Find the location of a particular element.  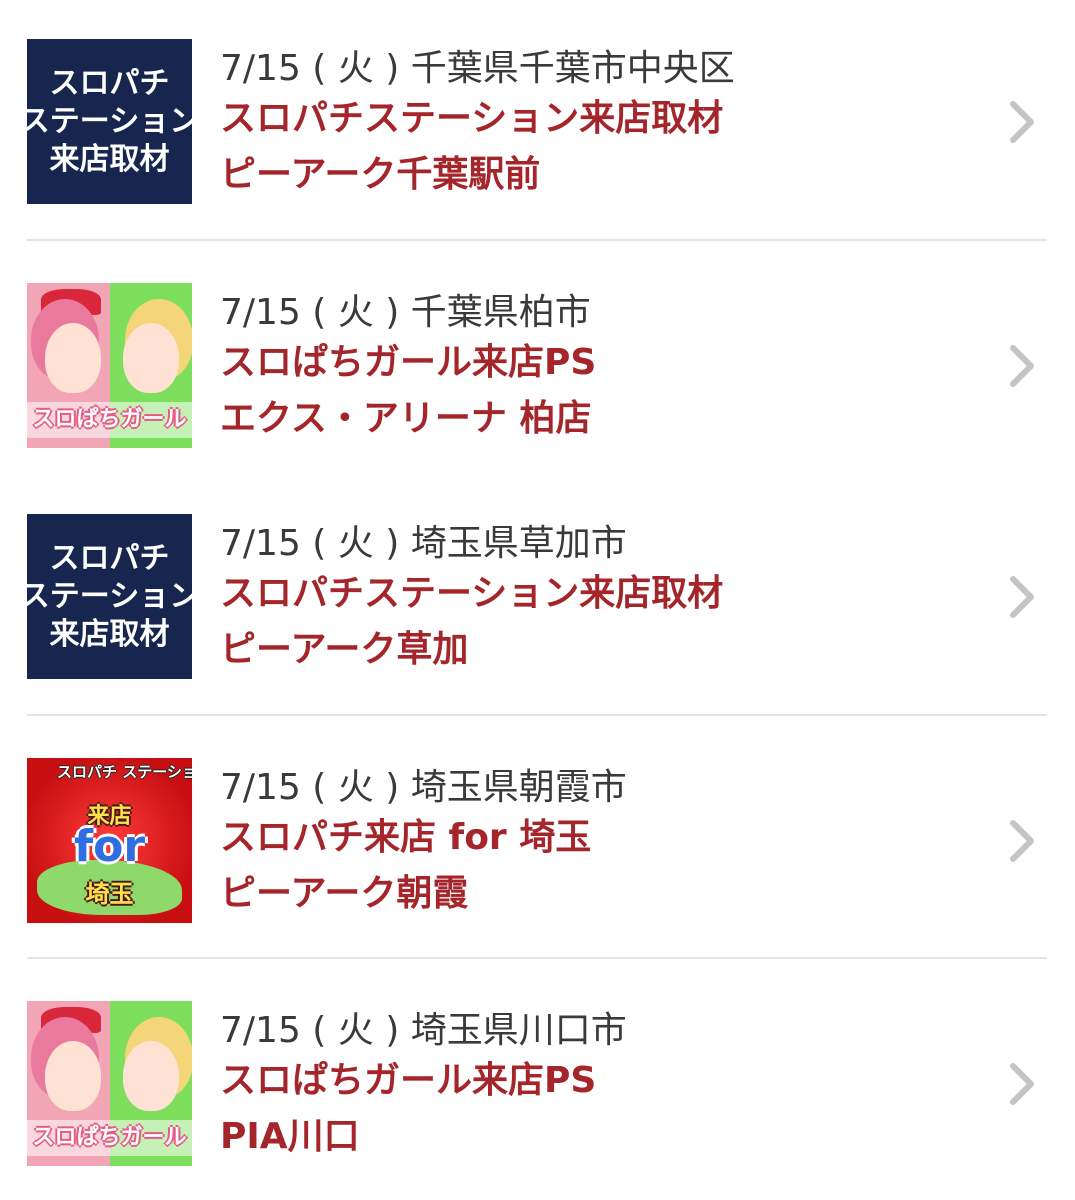

thumbnail-text: for is located at coordinates (109, 846).